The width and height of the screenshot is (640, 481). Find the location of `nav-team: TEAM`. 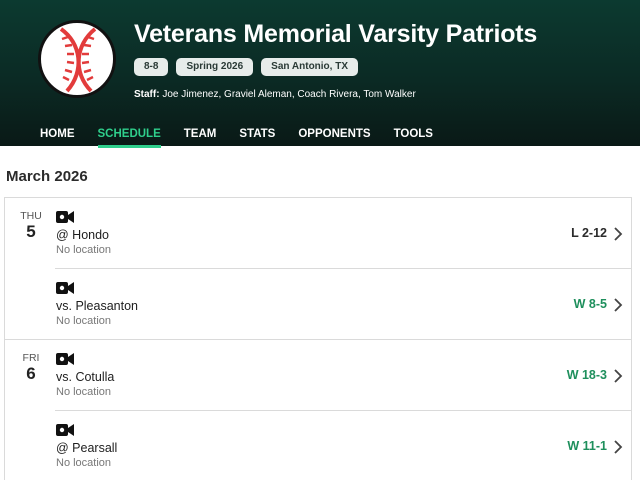

nav-team: TEAM is located at coordinates (200, 137).